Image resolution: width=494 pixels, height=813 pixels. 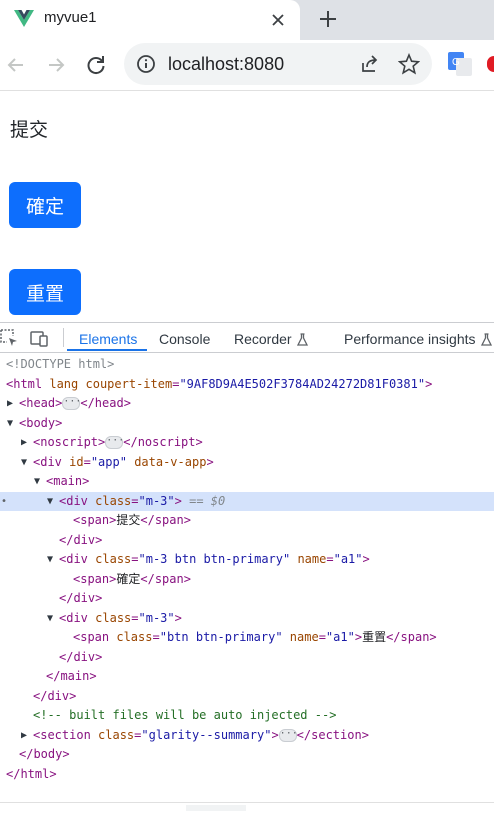 What do you see at coordinates (95, 578) in the screenshot?
I see `tag-name: <span>` at bounding box center [95, 578].